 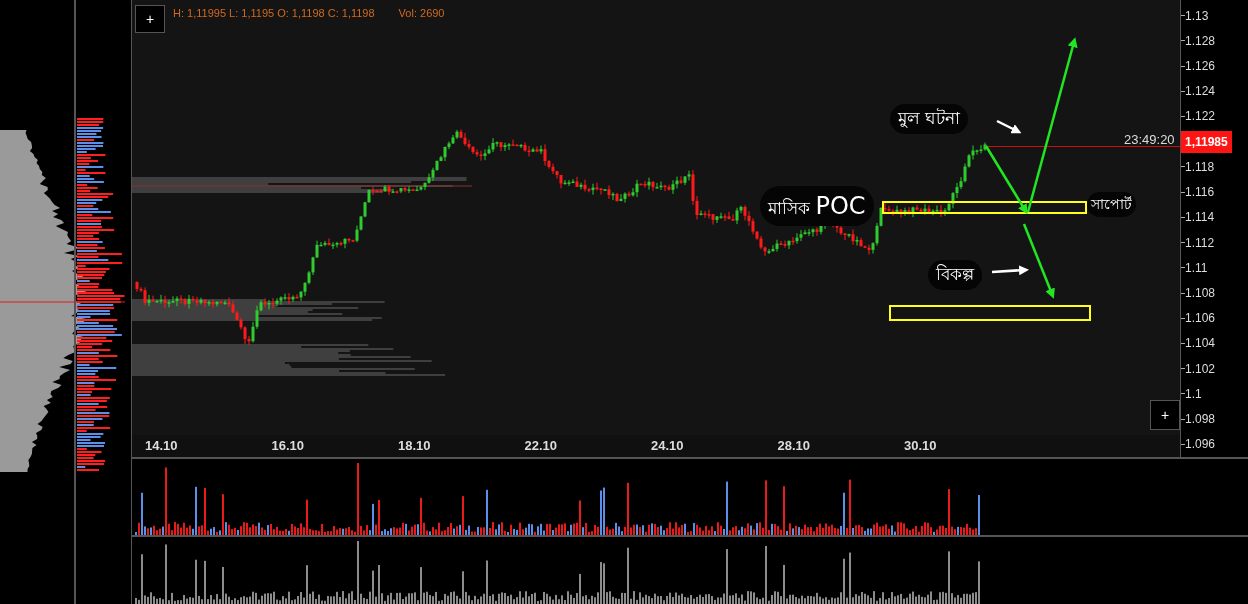 What do you see at coordinates (541, 446) in the screenshot?
I see `date-label: 22.10` at bounding box center [541, 446].